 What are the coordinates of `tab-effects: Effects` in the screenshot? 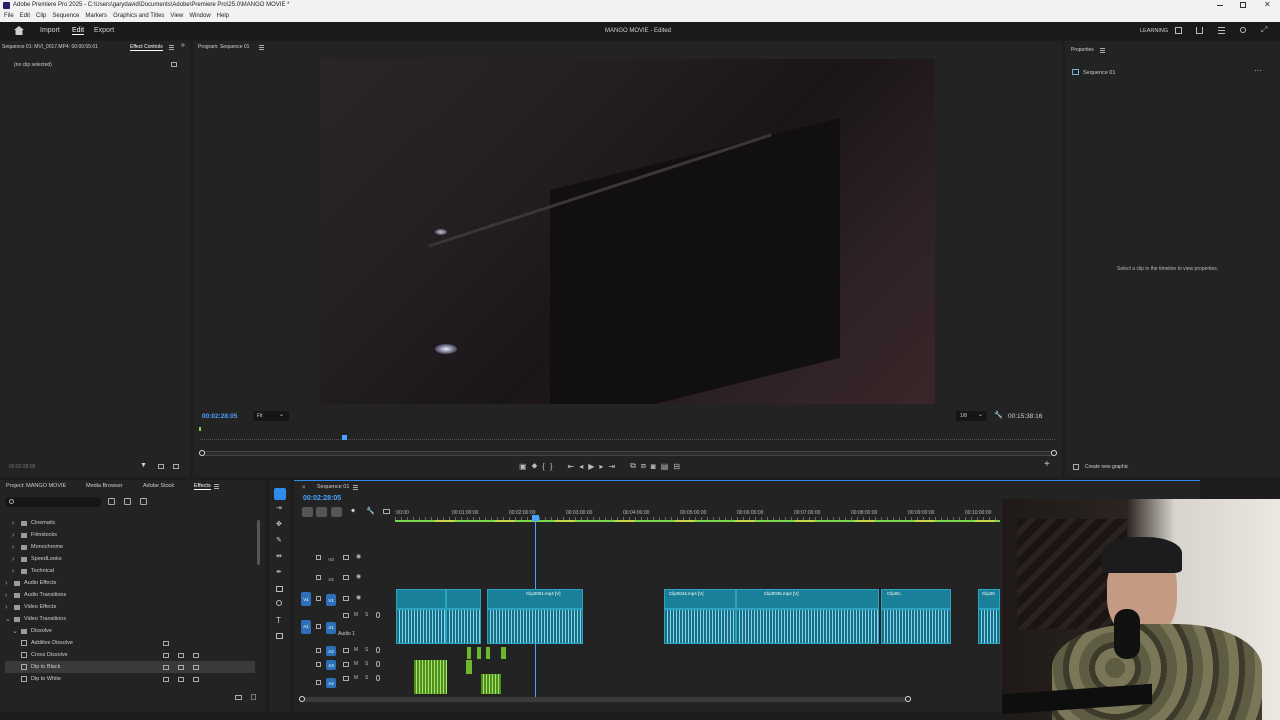 It's located at (202, 486).